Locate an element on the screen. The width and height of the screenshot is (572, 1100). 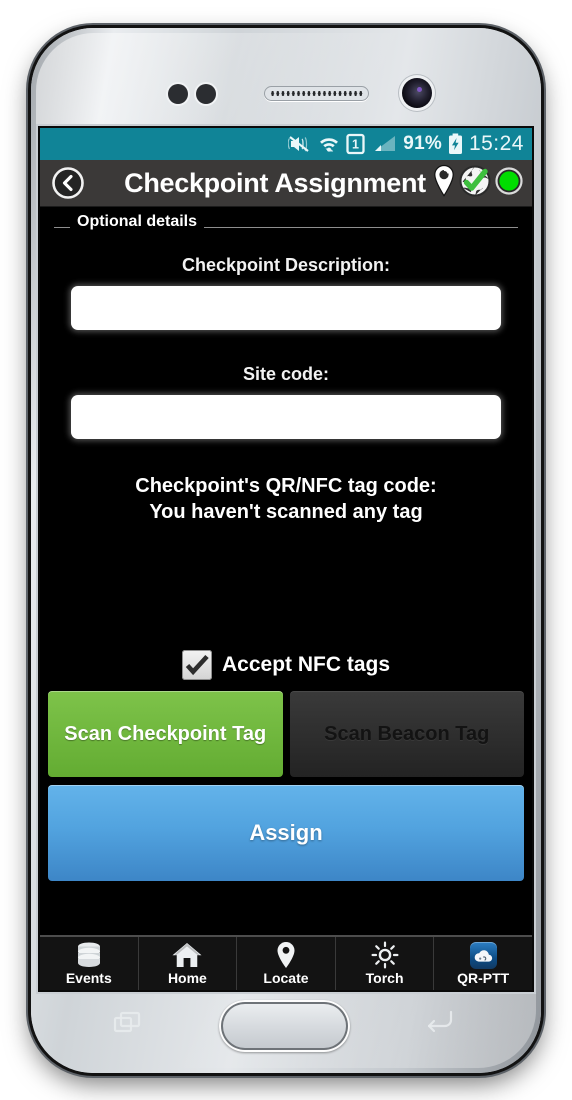
battery-percent-label: 91% is located at coordinates (422, 143).